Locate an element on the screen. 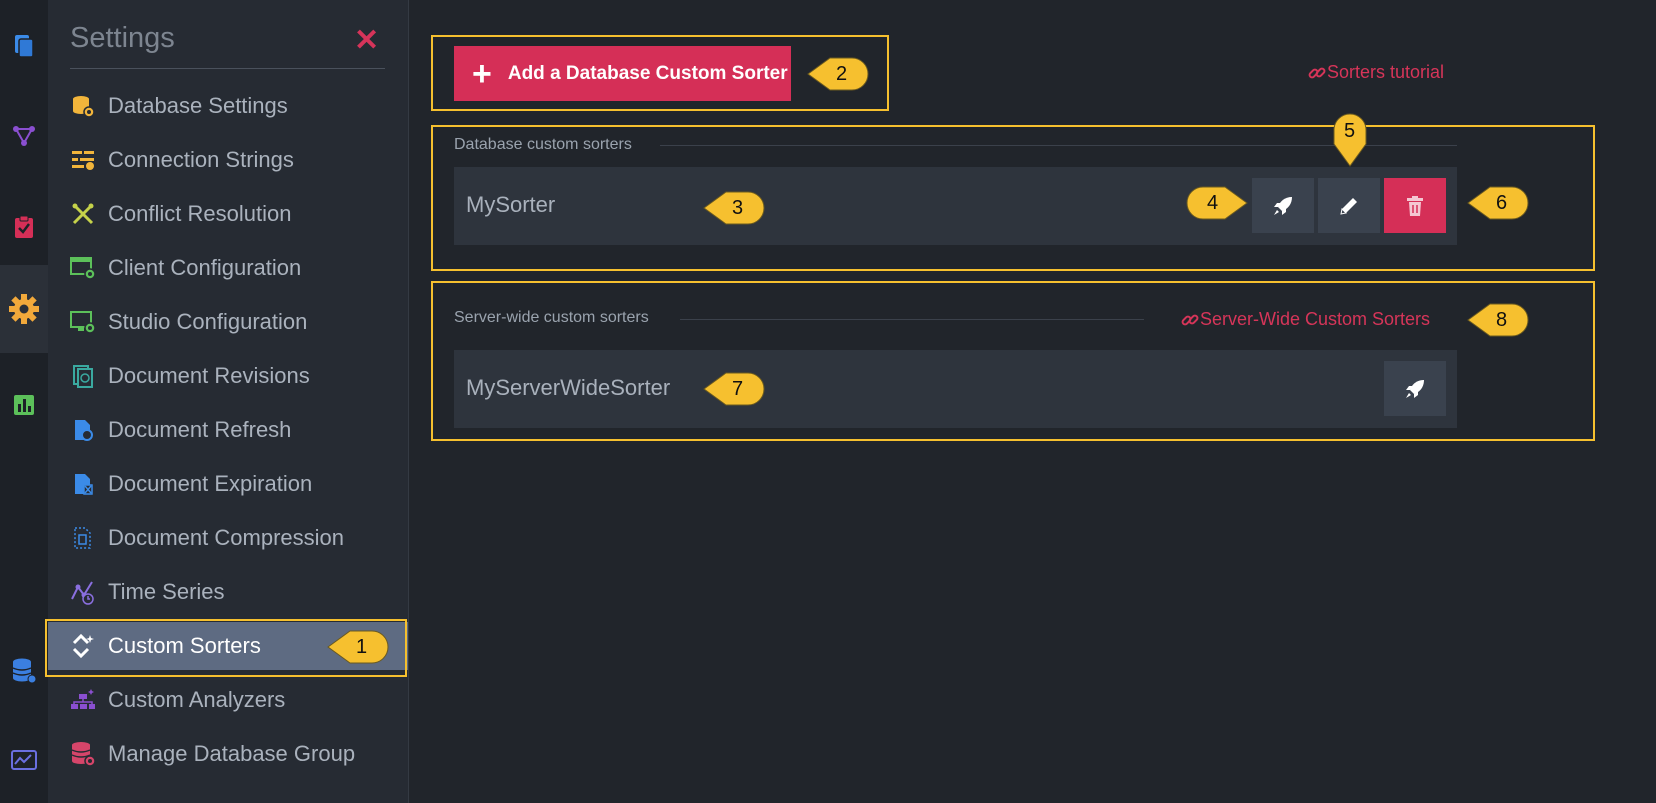  menu-label: Document Compression is located at coordinates (226, 537).